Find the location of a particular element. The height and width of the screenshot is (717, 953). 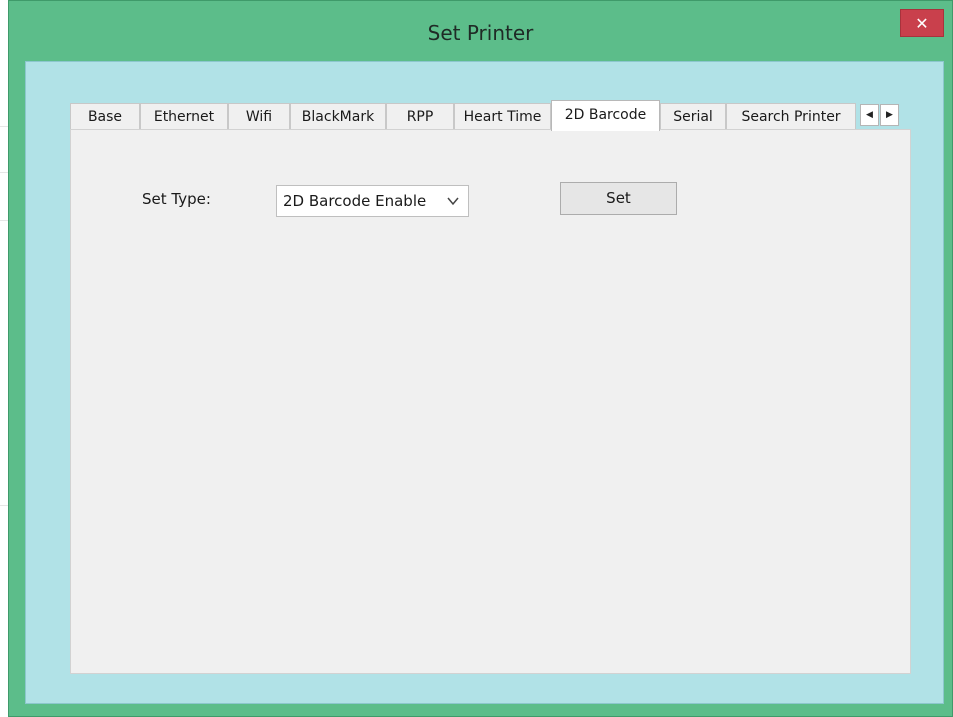

close-icon: ✕ is located at coordinates (922, 23).